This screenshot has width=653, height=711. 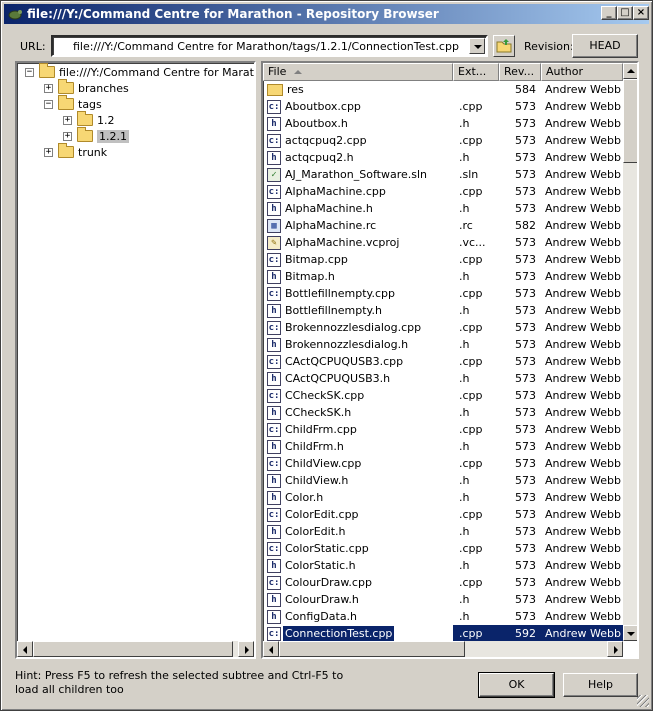 What do you see at coordinates (443, 140) in the screenshot?
I see `file-row: c: actqcpuq2.cpp .cpp 573 Andrew Webb` at bounding box center [443, 140].